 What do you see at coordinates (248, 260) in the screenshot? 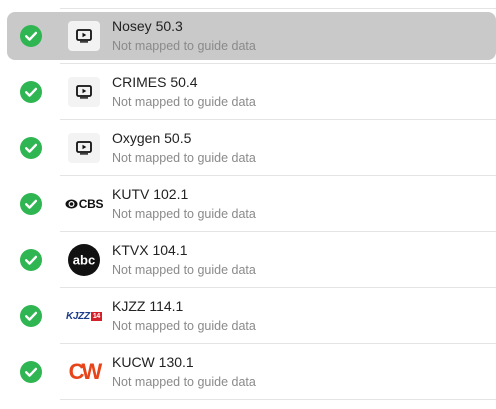
I see `channel-row-ktvx: abc KTVX 104.1 Not mapped to guide data` at bounding box center [248, 260].